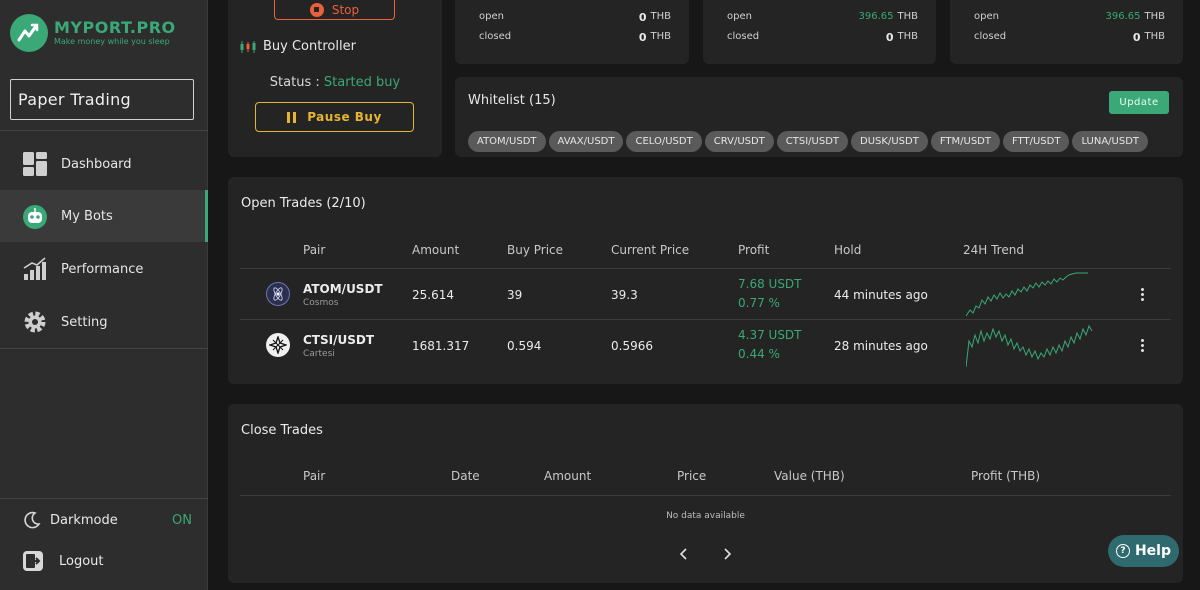 This screenshot has height=590, width=1200. What do you see at coordinates (664, 141) in the screenshot?
I see `whitelist-chip: CELO/USDT` at bounding box center [664, 141].